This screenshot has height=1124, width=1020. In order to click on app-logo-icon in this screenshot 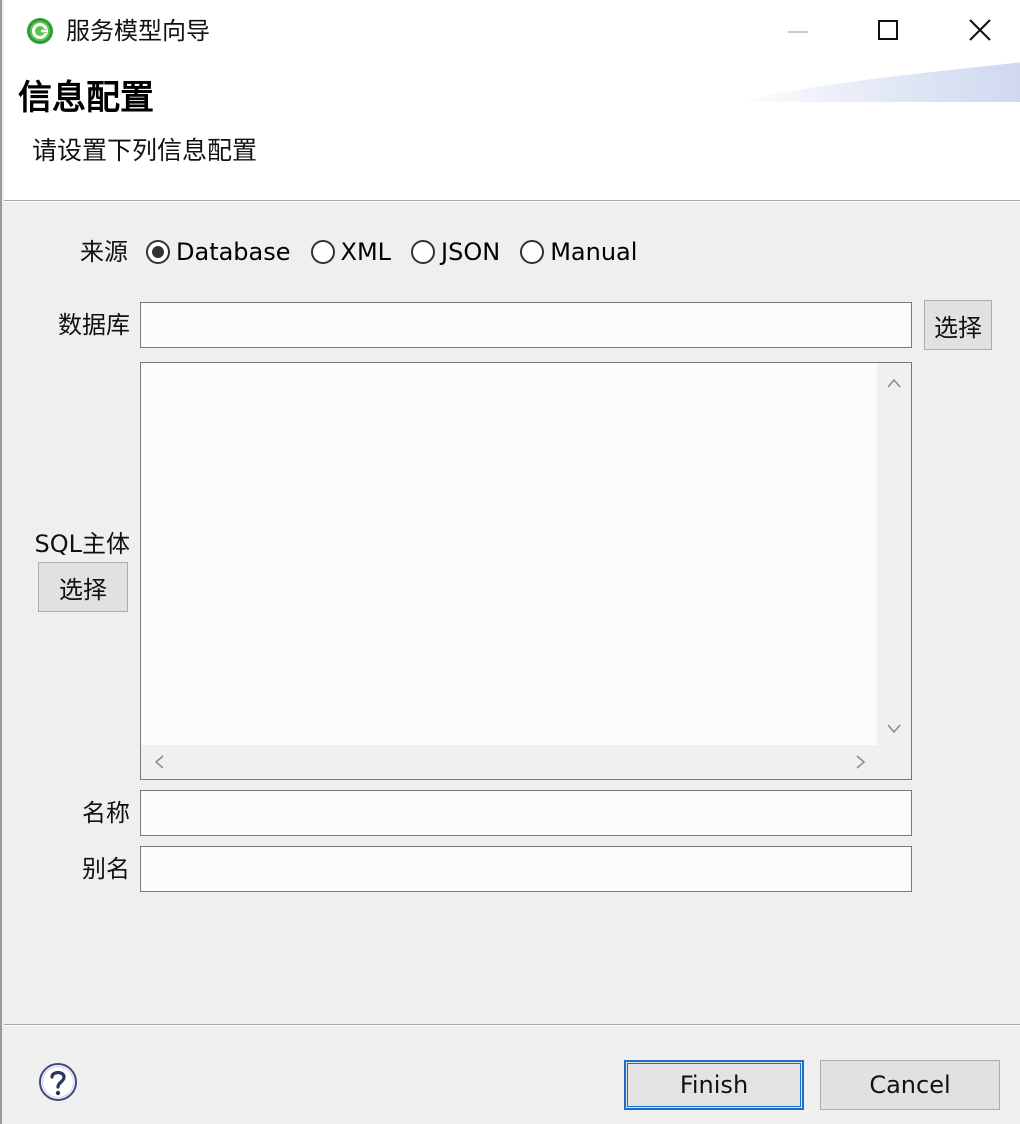, I will do `click(40, 31)`.